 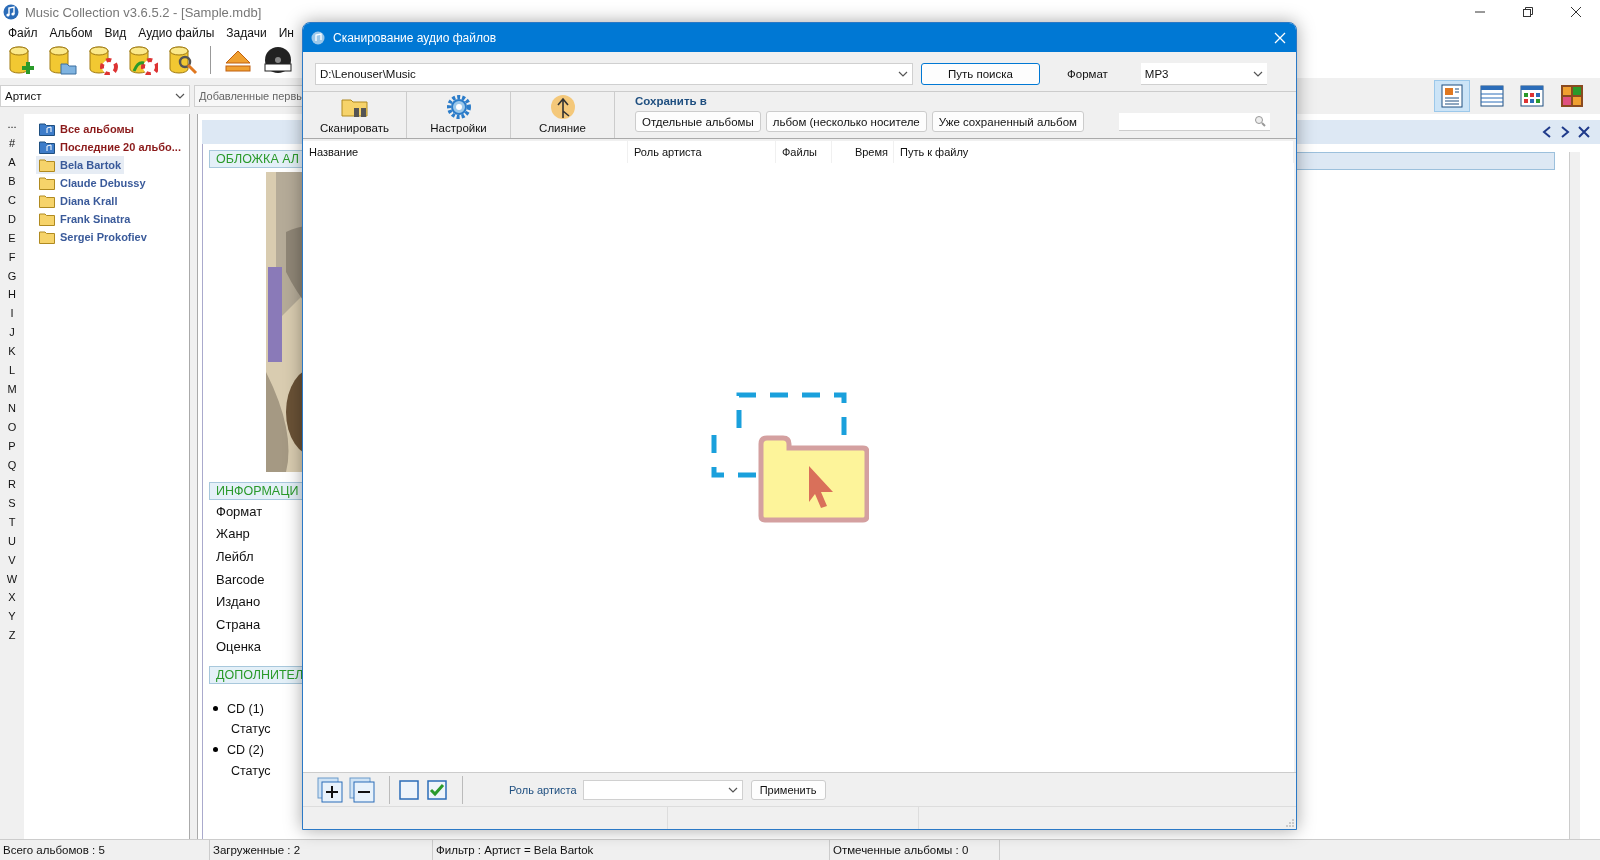 What do you see at coordinates (318, 37) in the screenshot?
I see `note-icon` at bounding box center [318, 37].